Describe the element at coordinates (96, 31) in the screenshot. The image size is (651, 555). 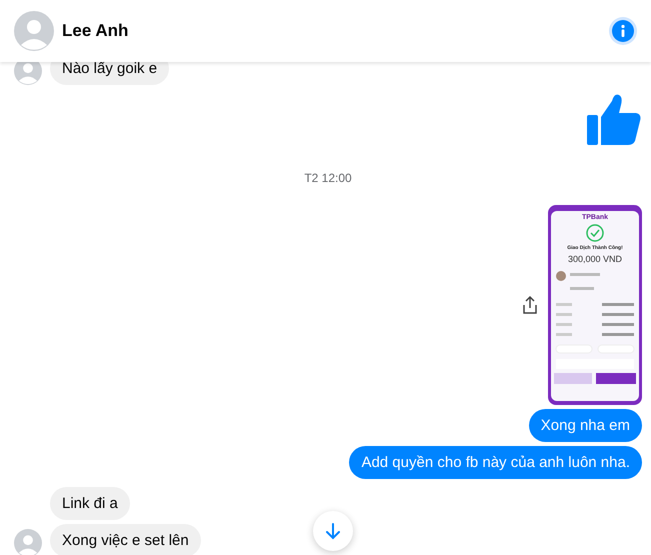
I see `contact-name: Lee Anh` at that location.